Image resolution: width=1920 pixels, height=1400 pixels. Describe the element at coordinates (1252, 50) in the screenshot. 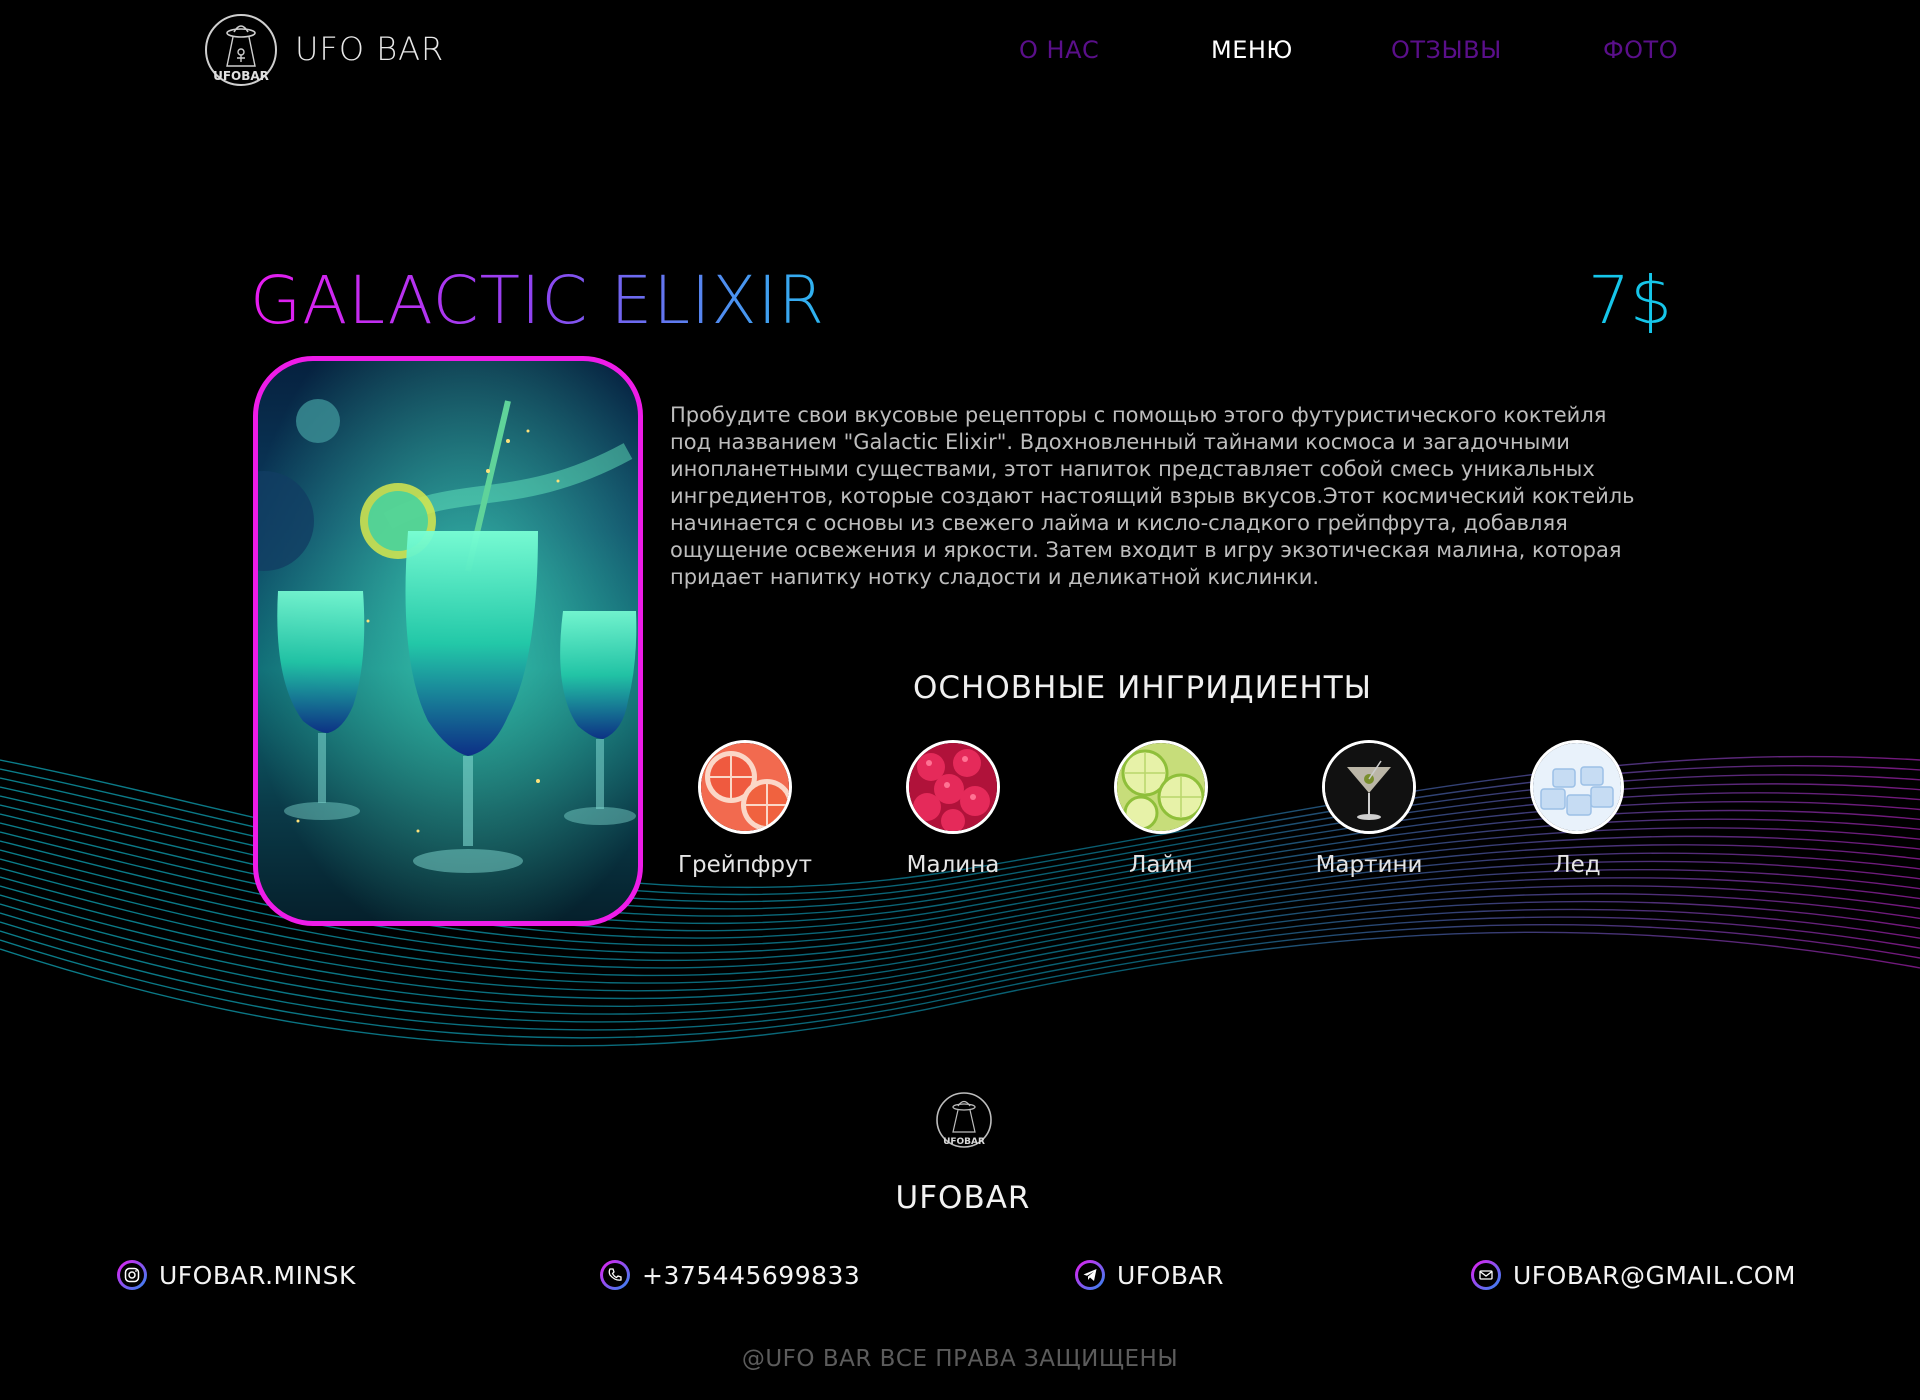

I see `nav-menu: МЕНЮ` at that location.